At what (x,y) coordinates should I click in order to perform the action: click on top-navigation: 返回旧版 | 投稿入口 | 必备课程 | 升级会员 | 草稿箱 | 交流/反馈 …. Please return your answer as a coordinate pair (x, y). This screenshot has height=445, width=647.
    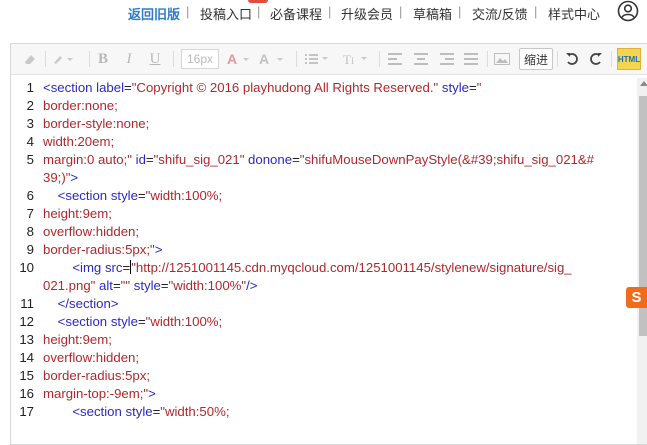
    Looking at the image, I should click on (323, 13).